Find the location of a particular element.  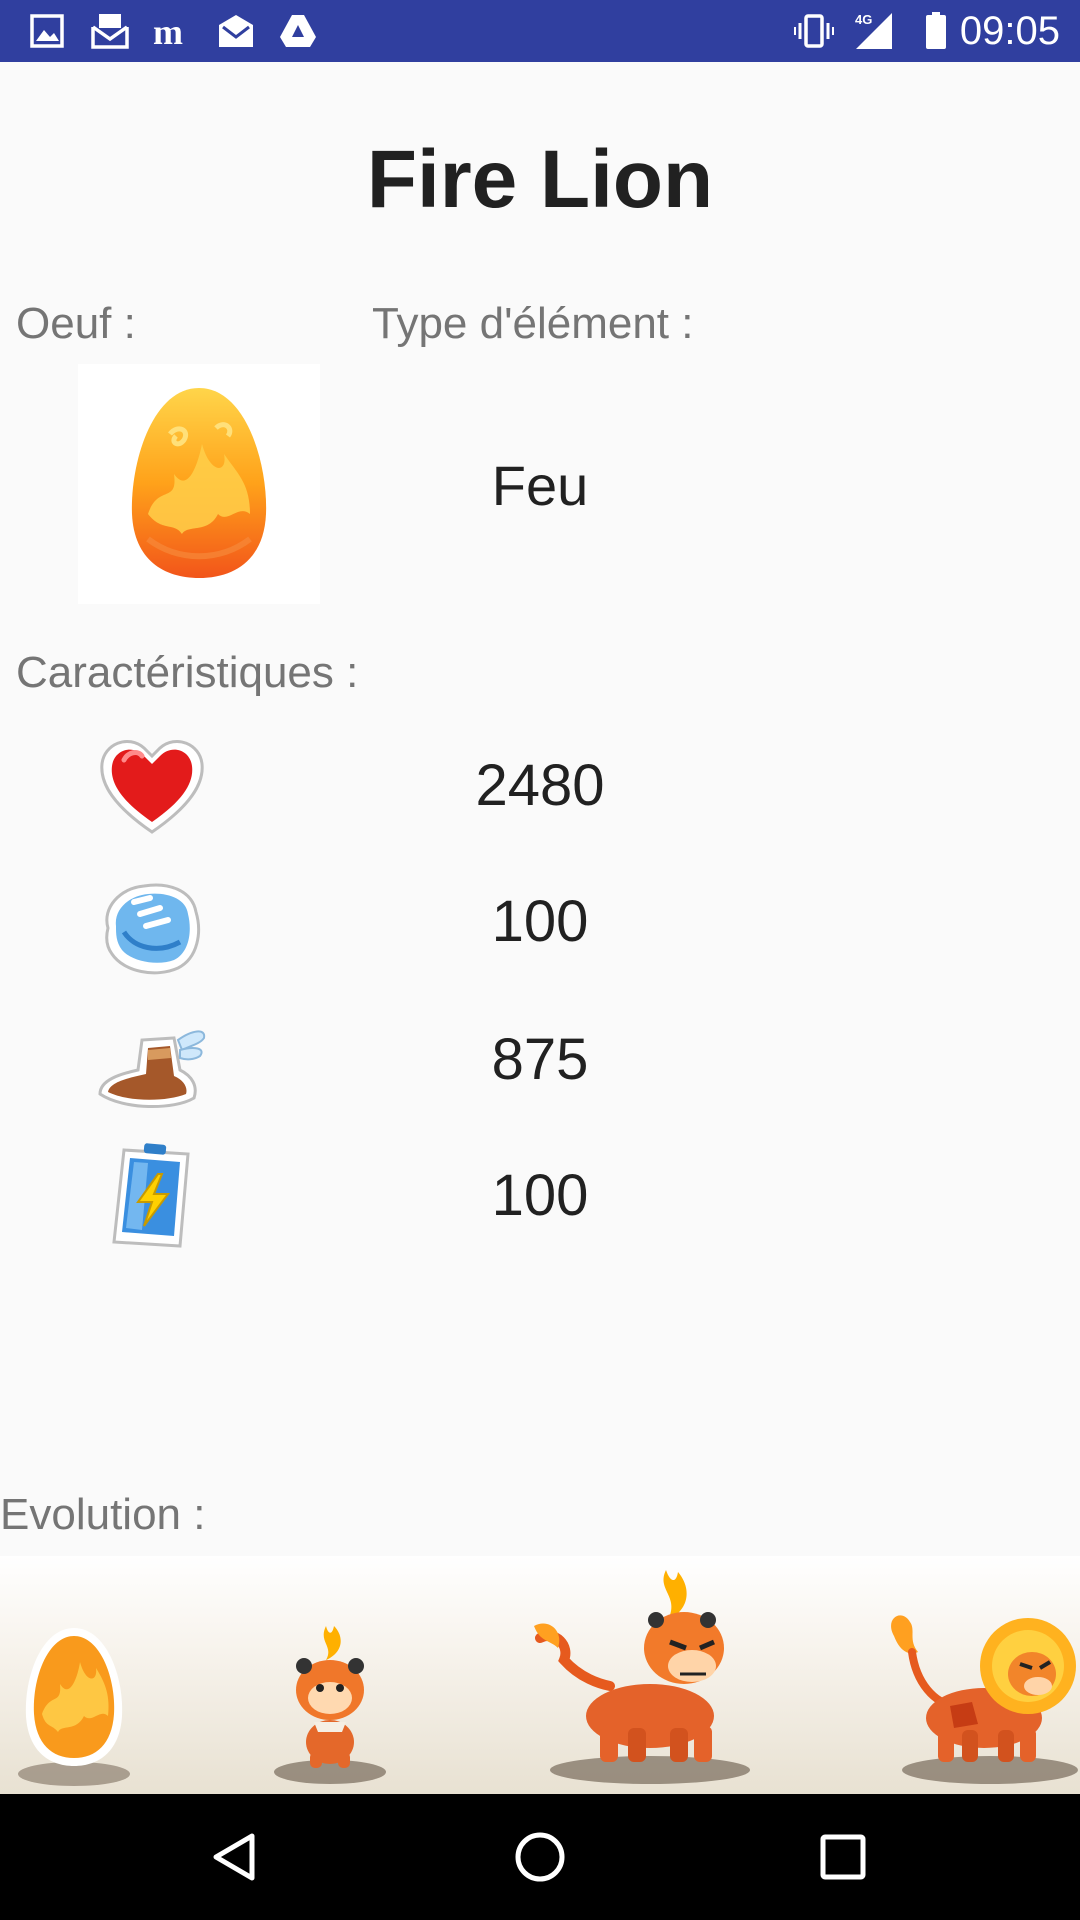

status-bar: m 4G 09:05 is located at coordinates (540, 31).